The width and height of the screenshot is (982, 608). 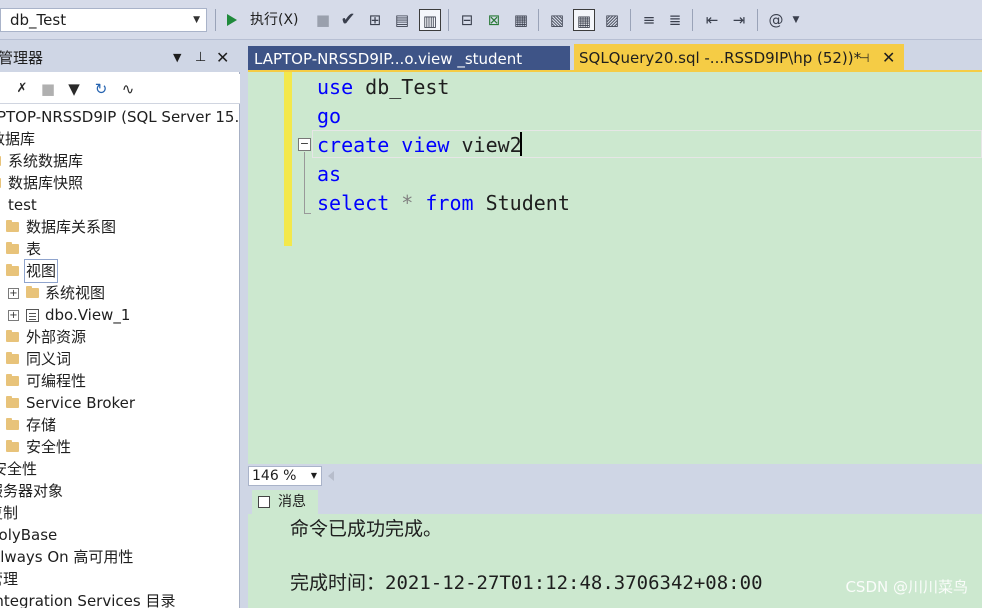 What do you see at coordinates (612, 20) in the screenshot?
I see `results-pane-icon: ▨` at bounding box center [612, 20].